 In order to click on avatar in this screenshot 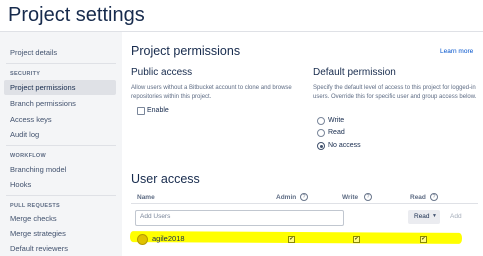, I will do `click(142, 239)`.